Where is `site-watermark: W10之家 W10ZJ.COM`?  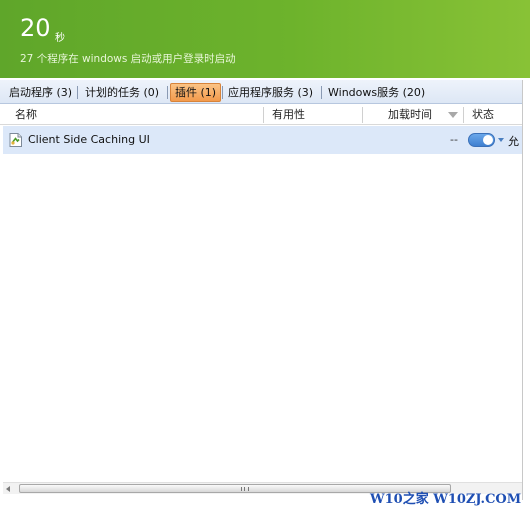 site-watermark: W10之家 W10ZJ.COM is located at coordinates (446, 499).